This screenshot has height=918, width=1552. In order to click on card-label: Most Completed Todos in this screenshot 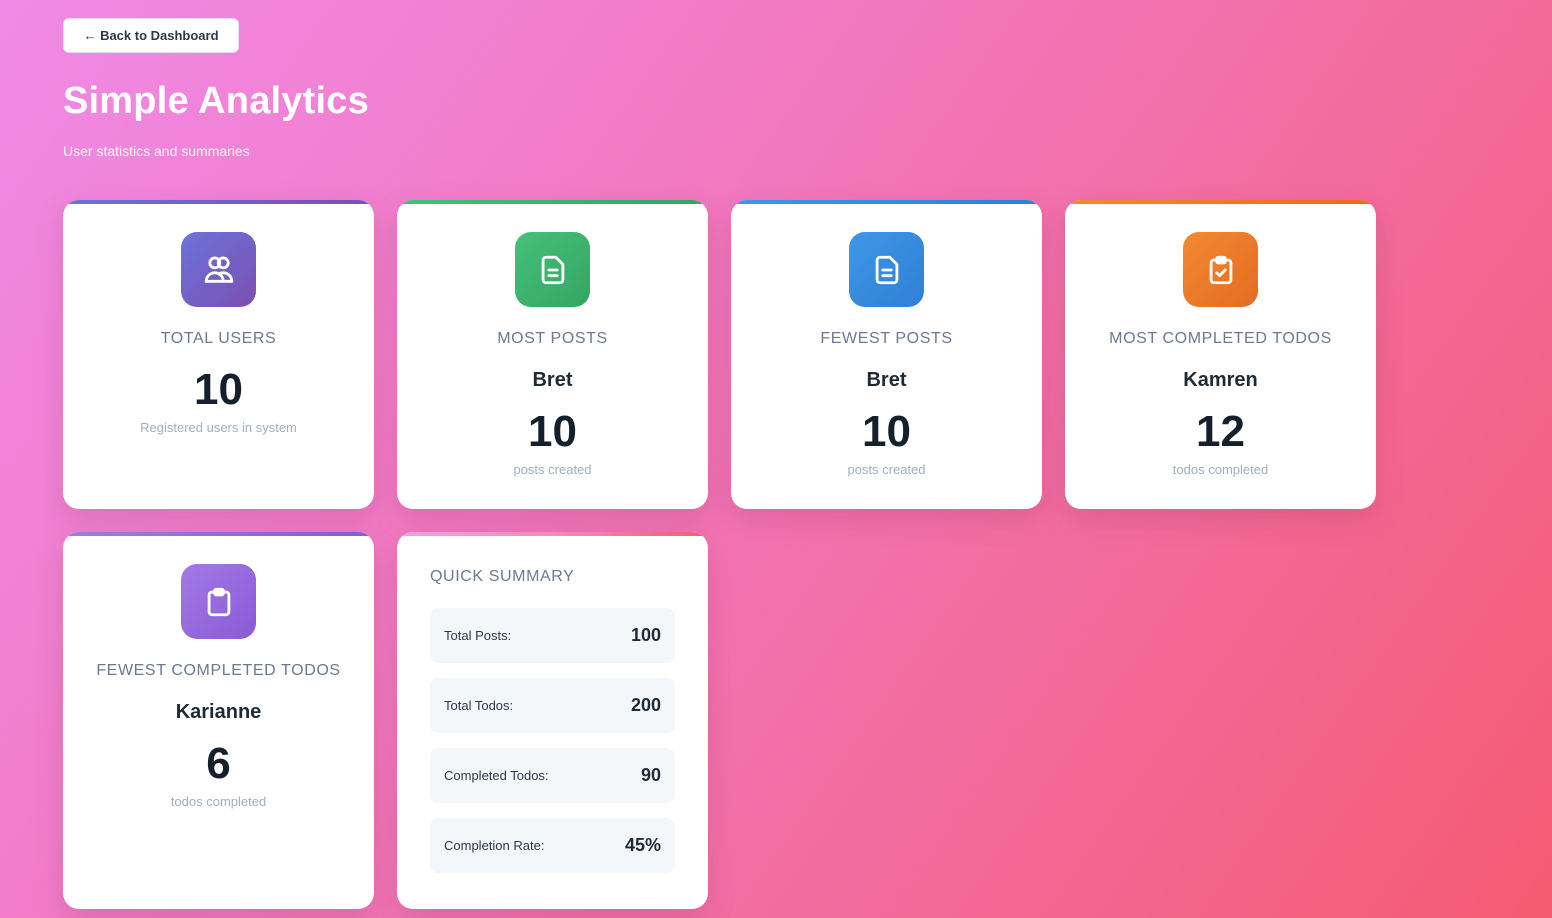, I will do `click(1220, 338)`.